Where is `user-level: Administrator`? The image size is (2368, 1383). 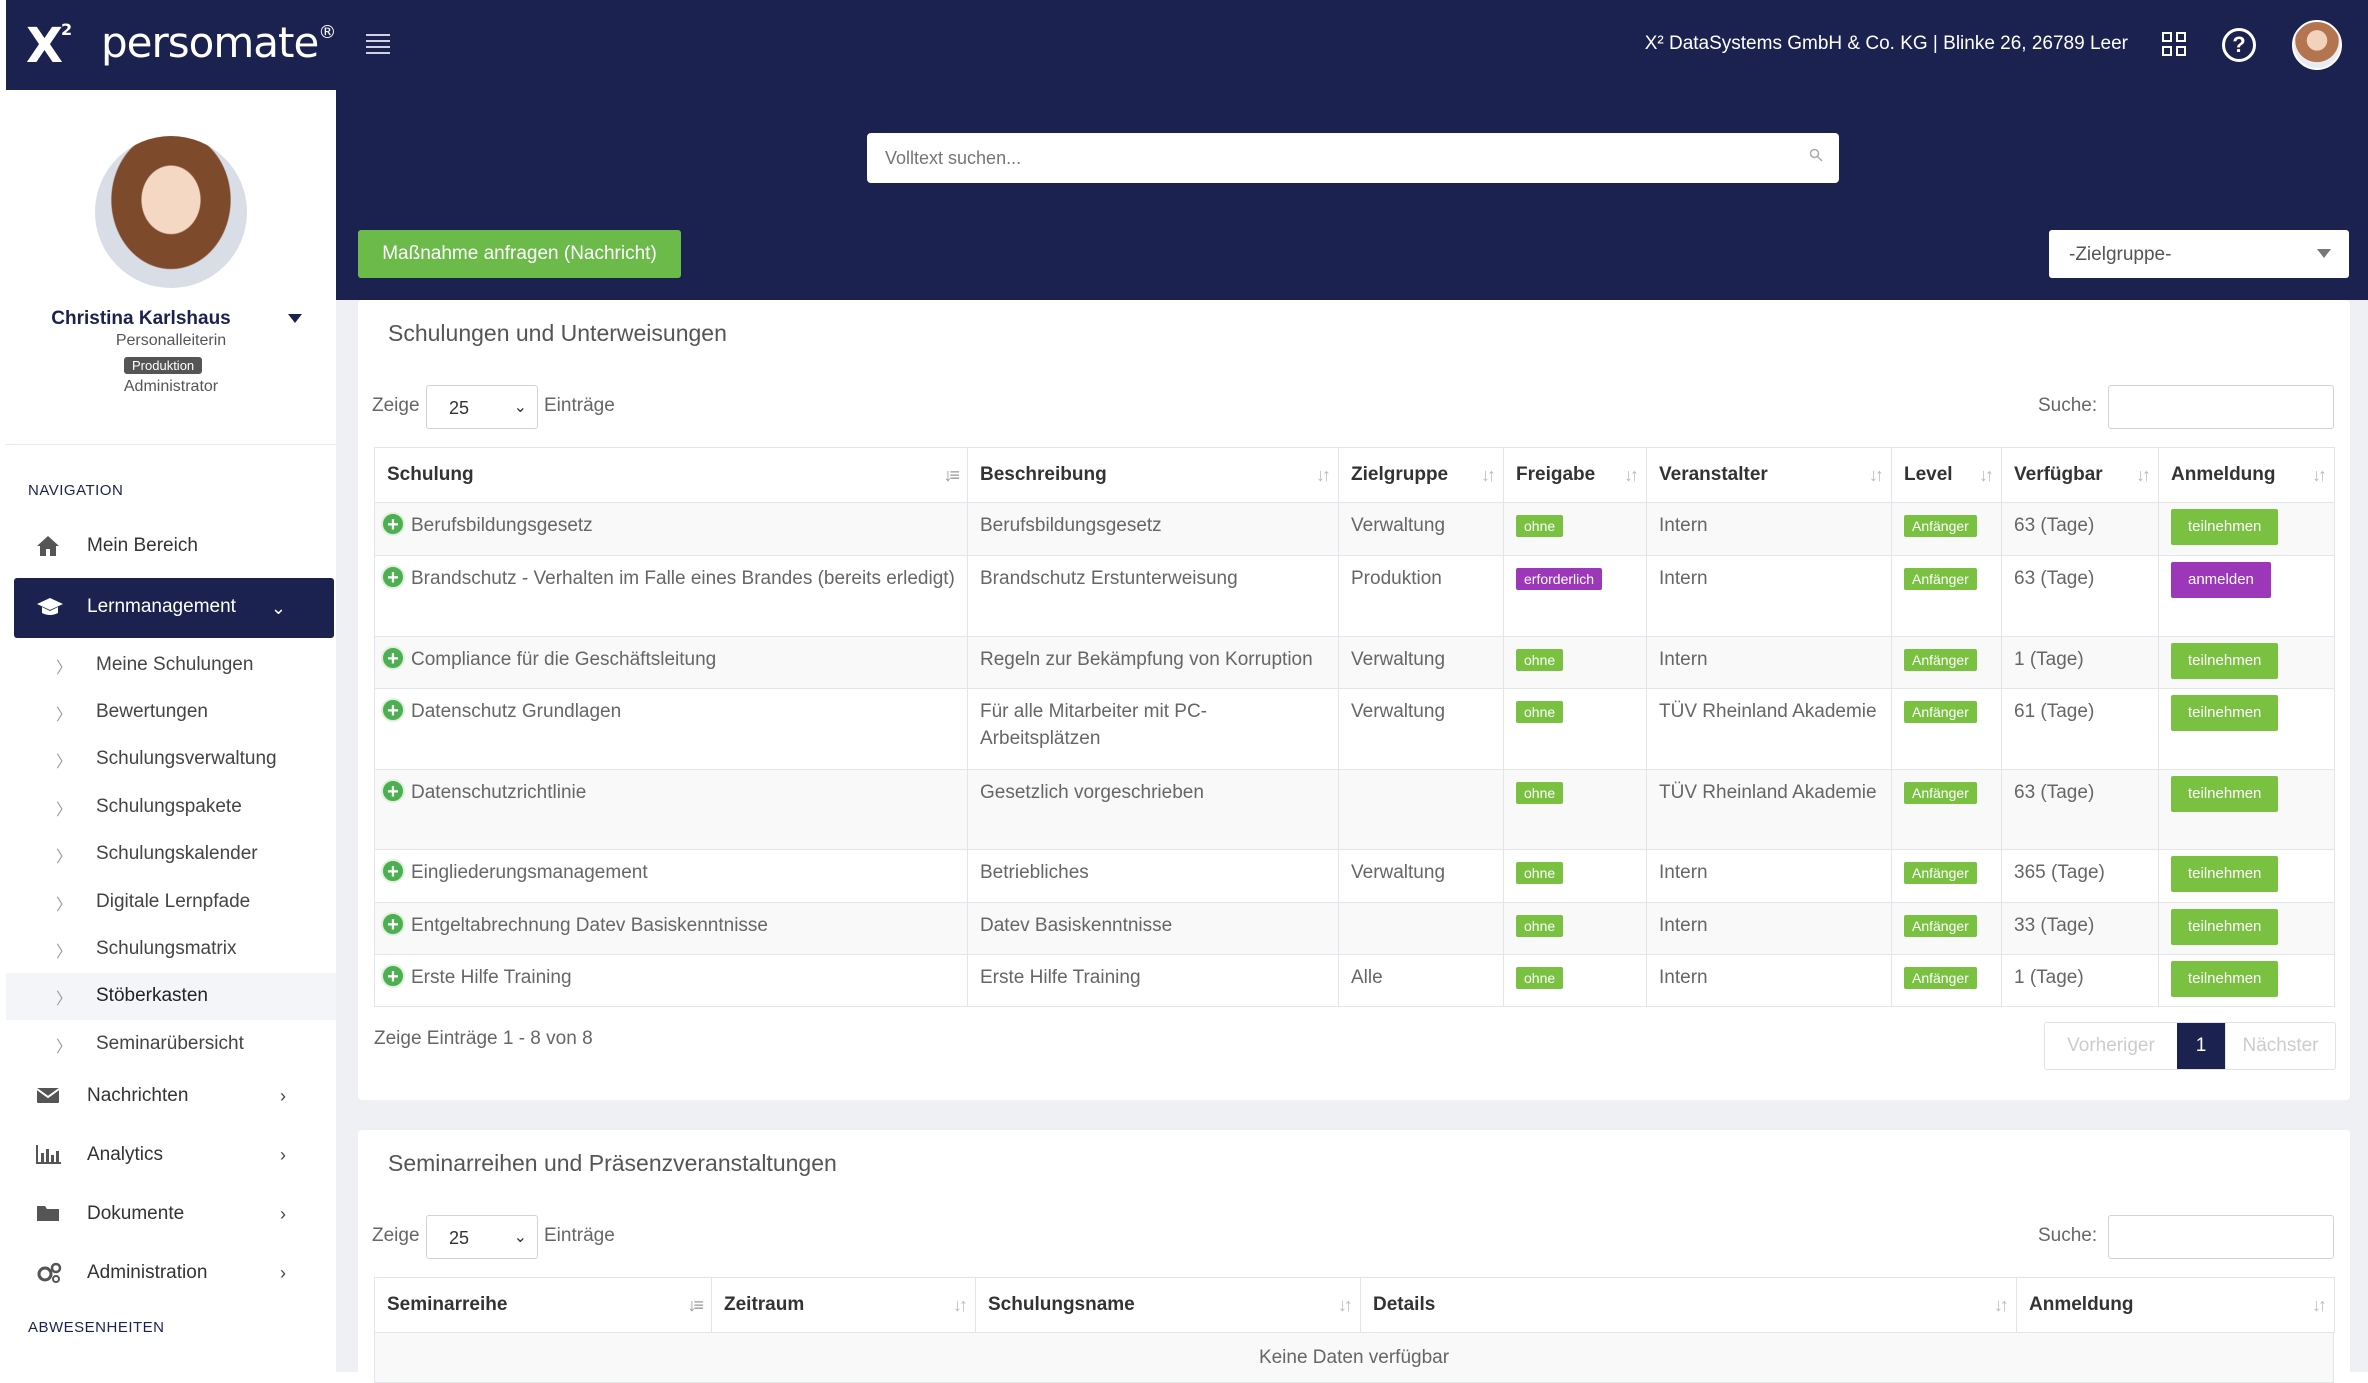
user-level: Administrator is located at coordinates (171, 386).